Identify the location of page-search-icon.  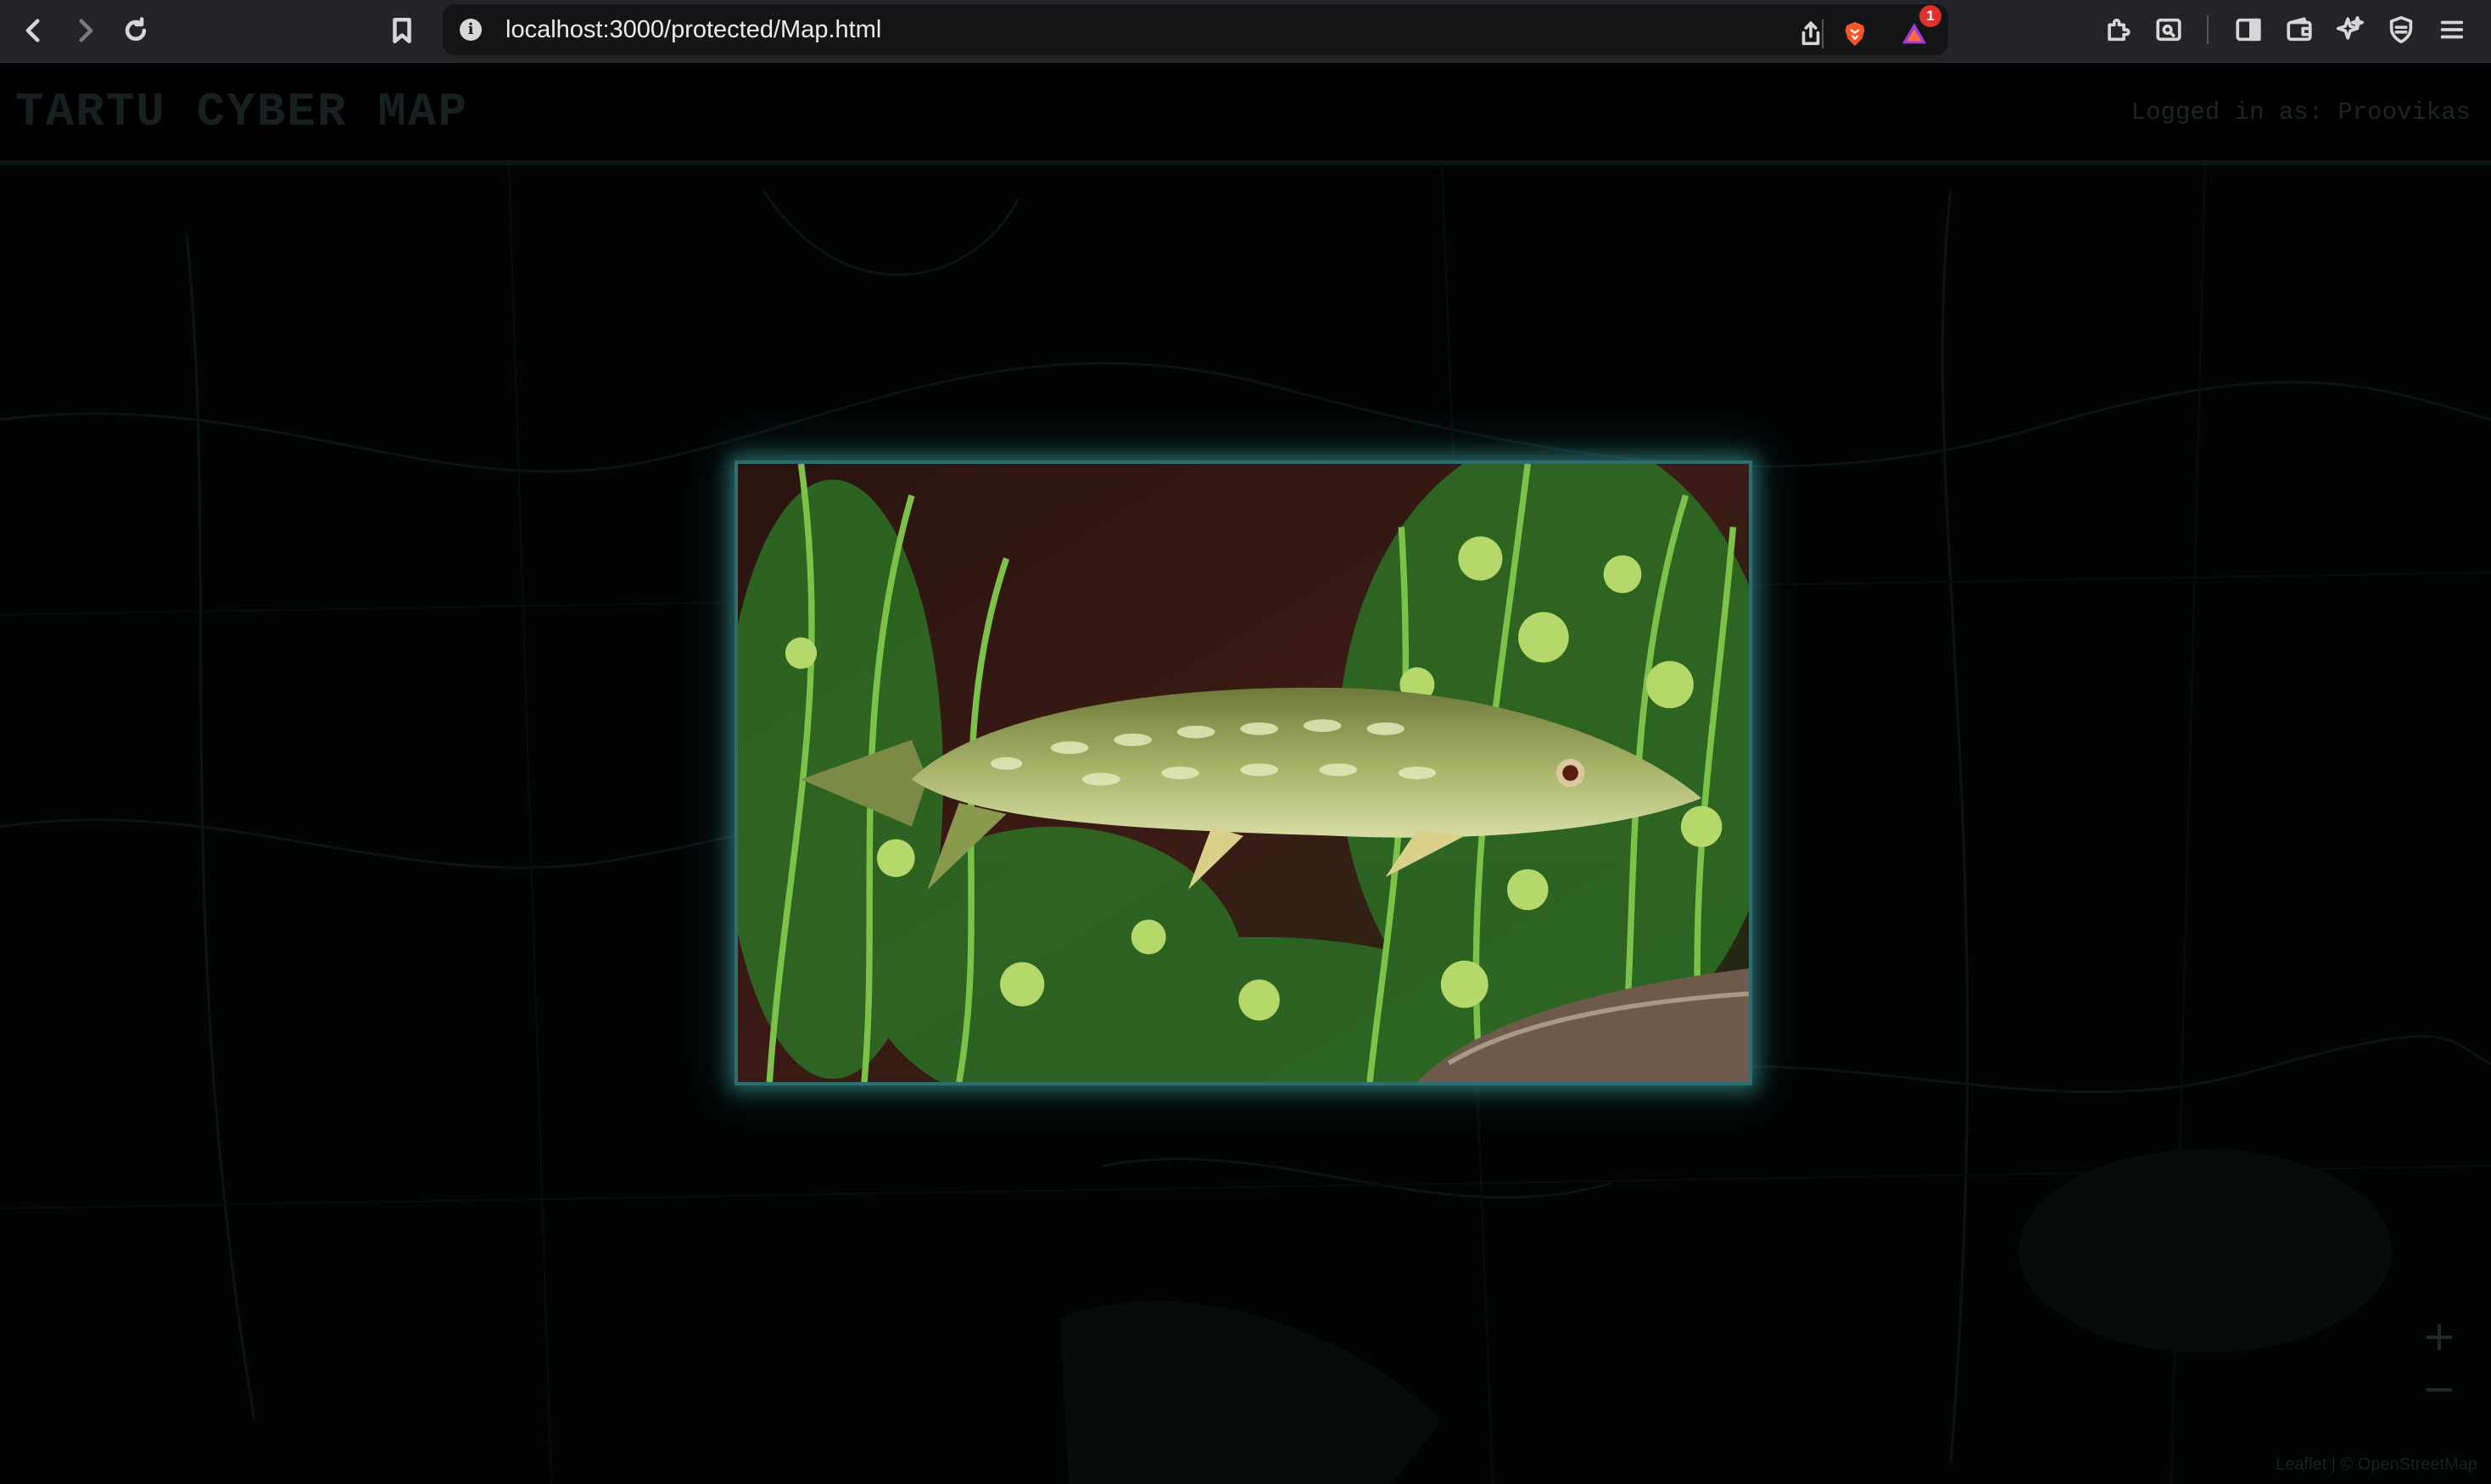
(2168, 30).